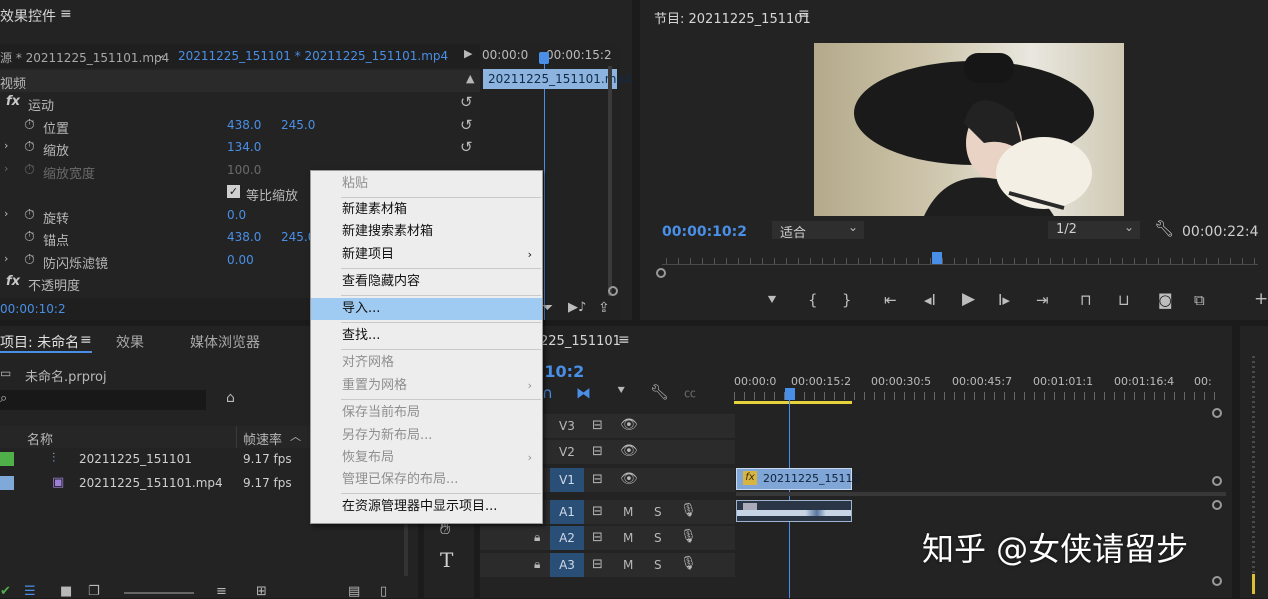 The width and height of the screenshot is (1268, 599). What do you see at coordinates (426, 363) in the screenshot?
I see `menu-item-align-grid: 对齐网格` at bounding box center [426, 363].